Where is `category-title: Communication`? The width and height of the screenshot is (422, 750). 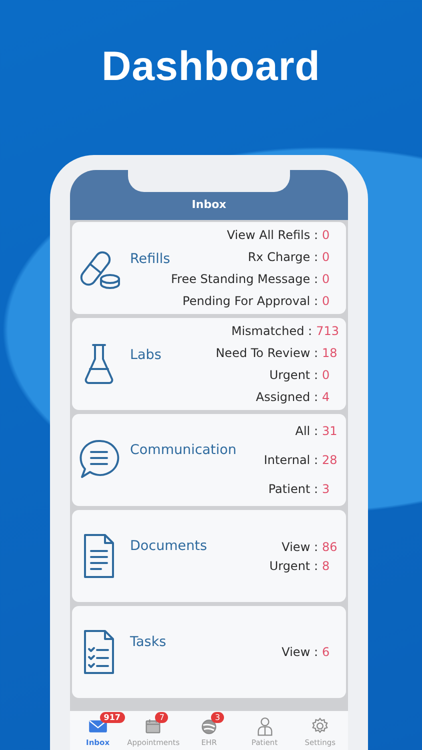
category-title: Communication is located at coordinates (183, 450).